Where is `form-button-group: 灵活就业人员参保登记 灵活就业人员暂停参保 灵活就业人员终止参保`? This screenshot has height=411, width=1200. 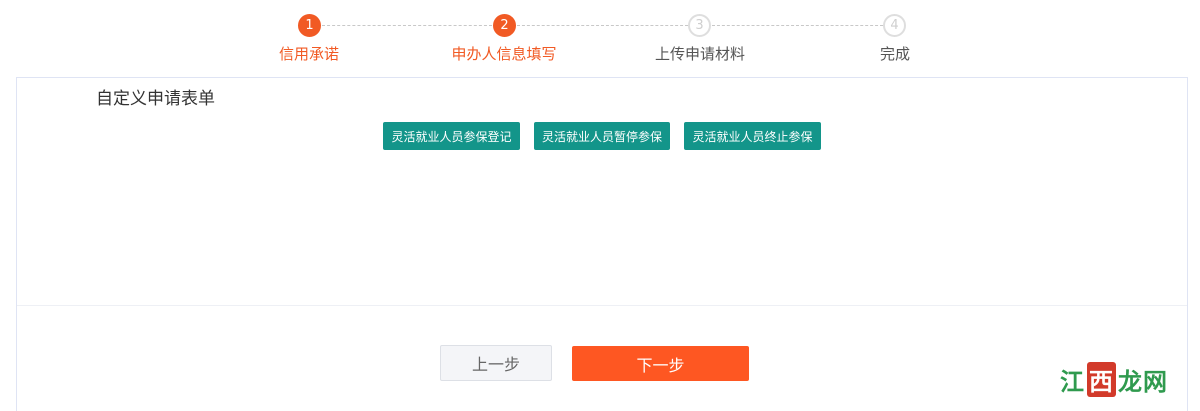 form-button-group: 灵活就业人员参保登记 灵活就业人员暂停参保 灵活就业人员终止参保 is located at coordinates (602, 136).